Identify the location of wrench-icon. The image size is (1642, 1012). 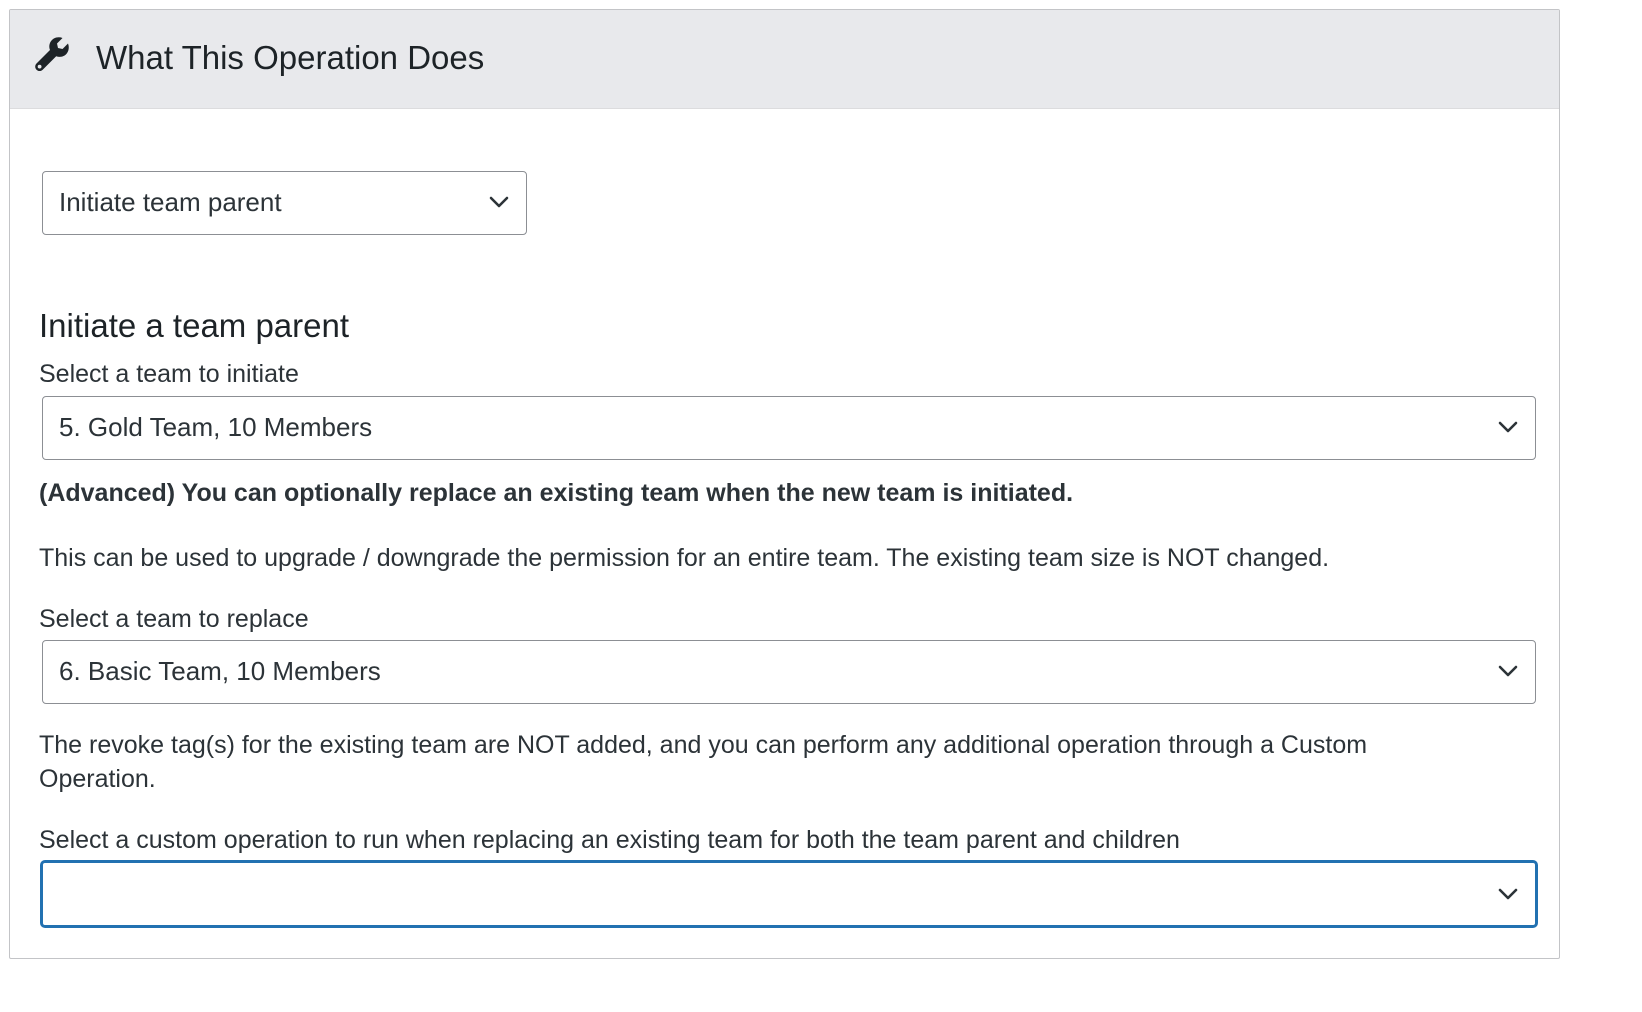
(52, 54).